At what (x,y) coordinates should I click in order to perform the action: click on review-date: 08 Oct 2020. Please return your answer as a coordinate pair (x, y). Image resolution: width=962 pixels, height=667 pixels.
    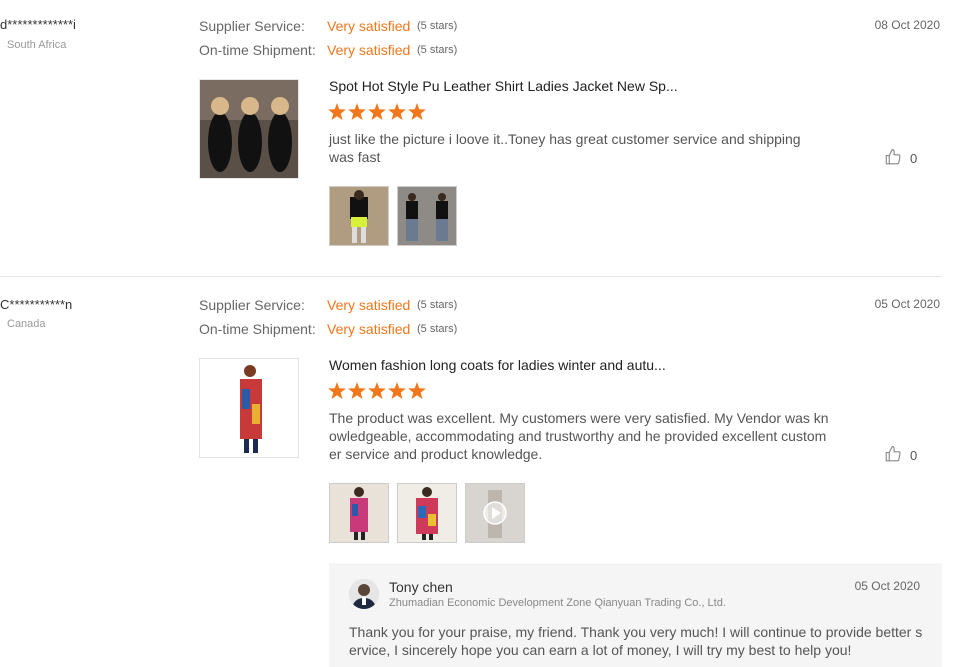
    Looking at the image, I should click on (907, 25).